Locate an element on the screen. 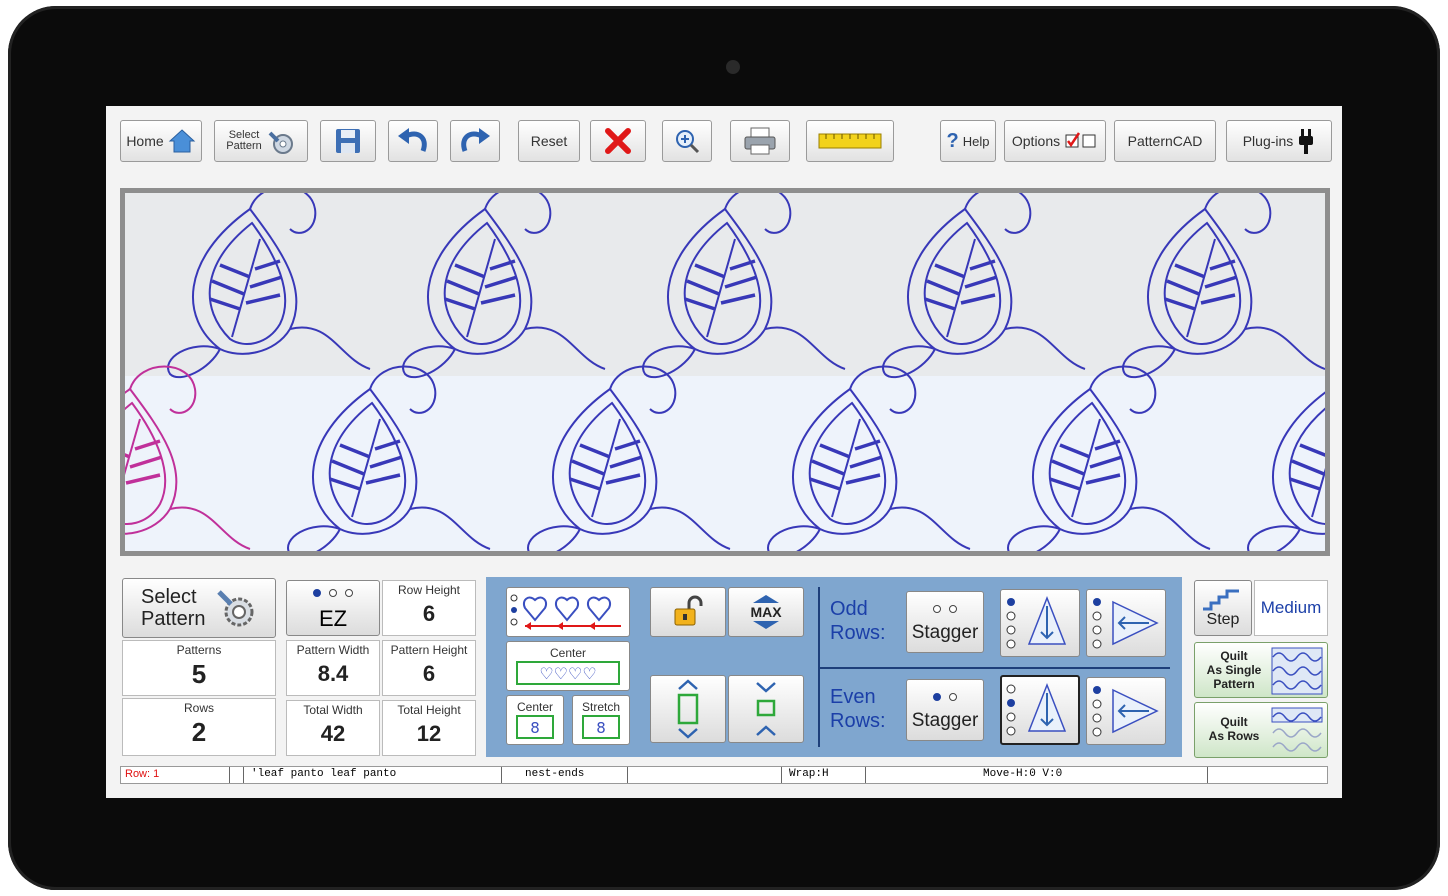 This screenshot has width=1448, height=896. odd-flip-horizontal-icon is located at coordinates (1125, 623).